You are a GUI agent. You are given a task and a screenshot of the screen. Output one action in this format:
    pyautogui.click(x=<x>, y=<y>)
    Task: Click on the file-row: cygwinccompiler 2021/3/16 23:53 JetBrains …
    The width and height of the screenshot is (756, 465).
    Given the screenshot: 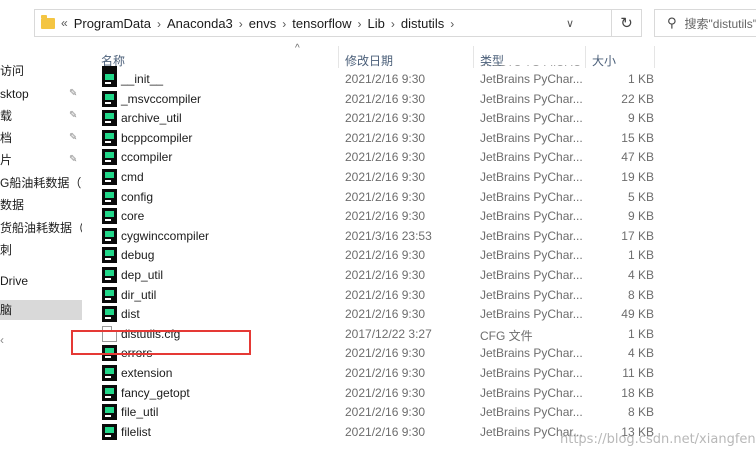 What is the action you would take?
    pyautogui.click(x=419, y=236)
    